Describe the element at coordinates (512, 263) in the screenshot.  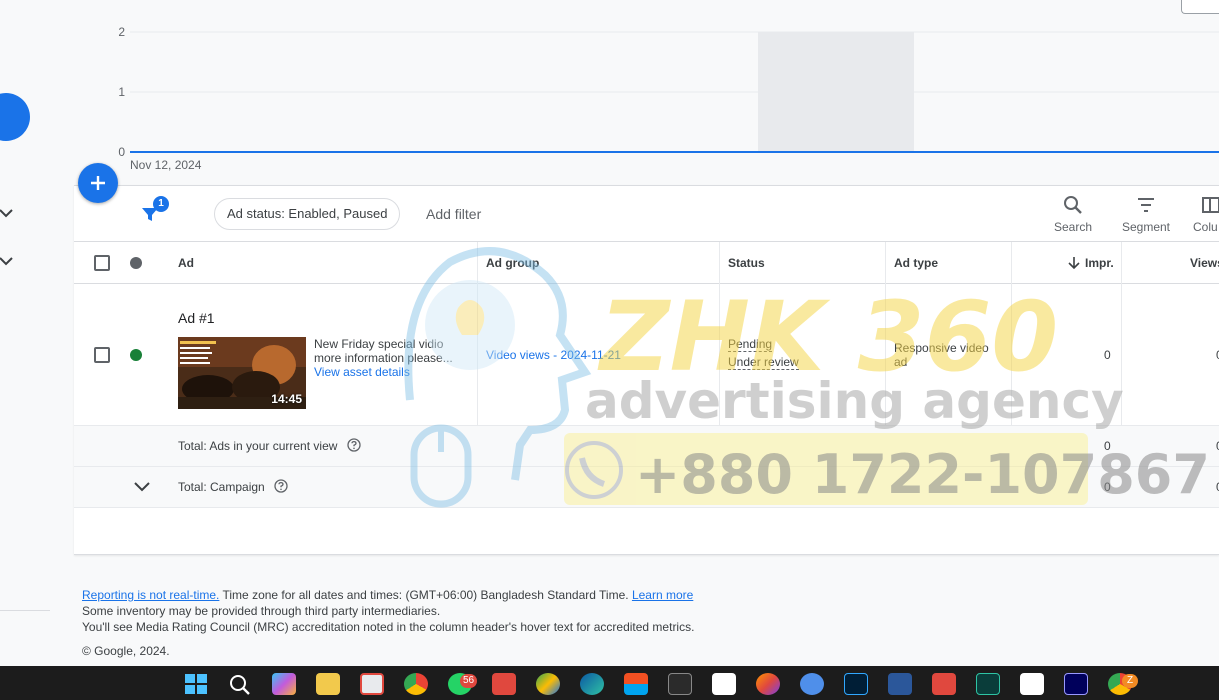
I see `column-header-ad-group: Ad group` at that location.